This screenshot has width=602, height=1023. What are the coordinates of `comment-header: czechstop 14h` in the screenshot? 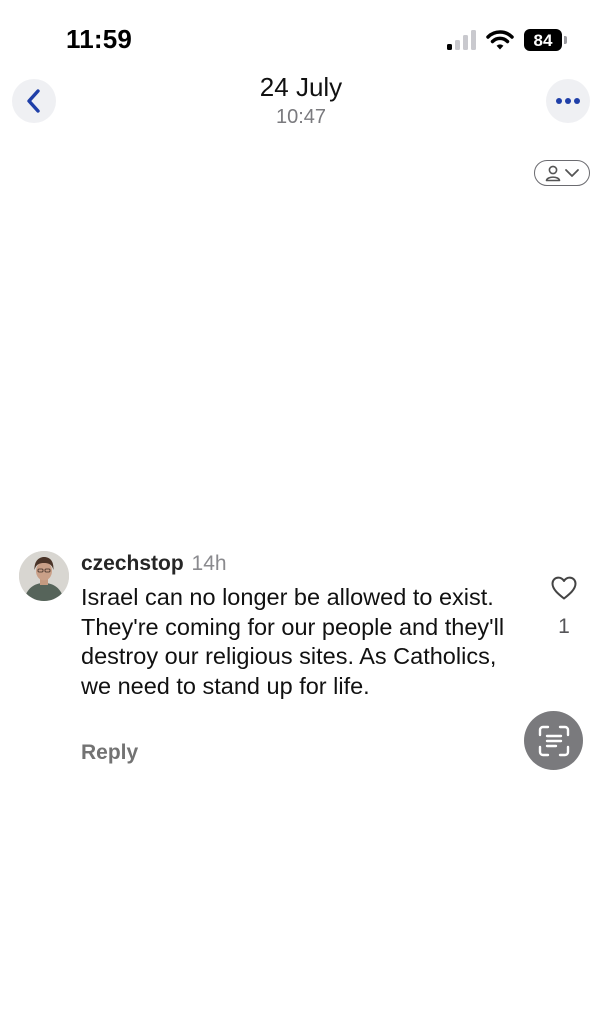 It's located at (154, 564).